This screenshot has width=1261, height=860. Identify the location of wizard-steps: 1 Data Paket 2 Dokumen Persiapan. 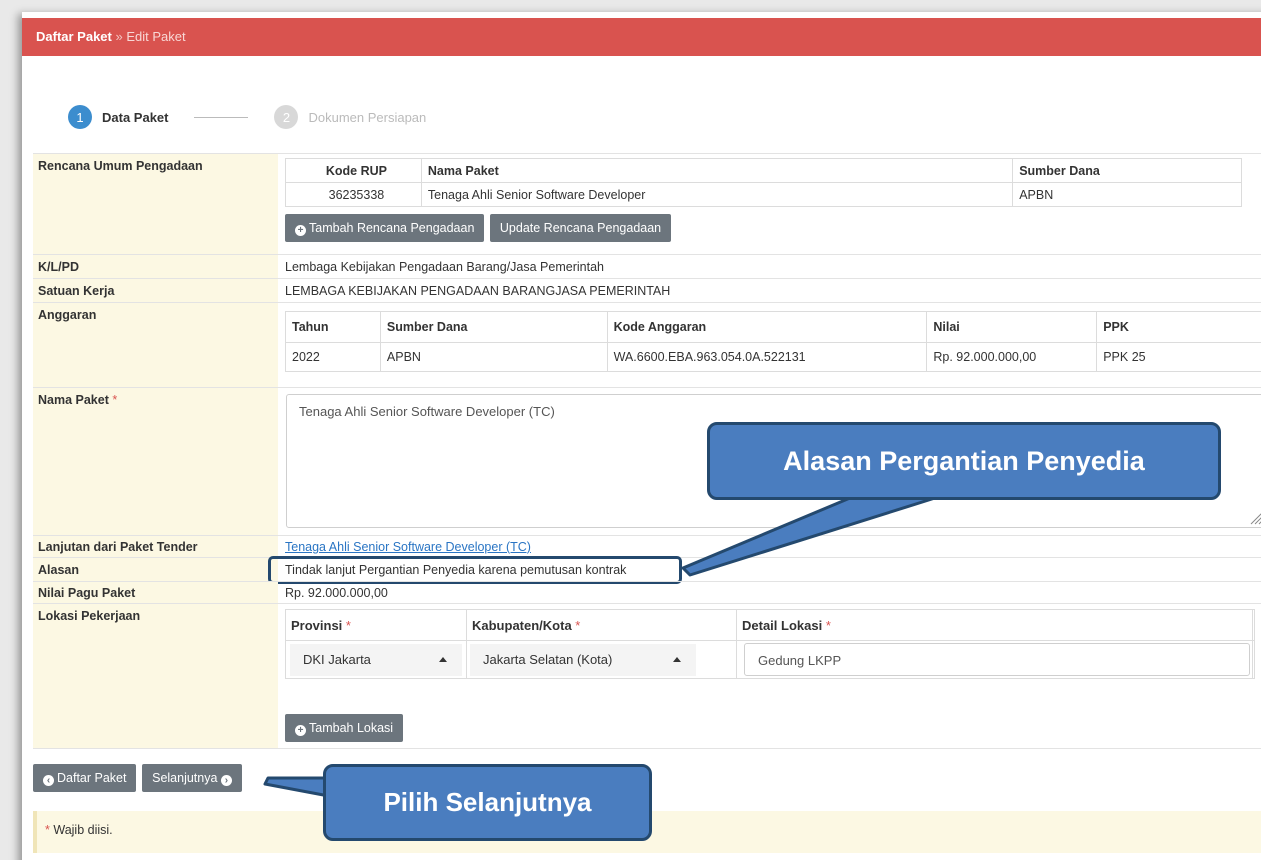
(247, 117).